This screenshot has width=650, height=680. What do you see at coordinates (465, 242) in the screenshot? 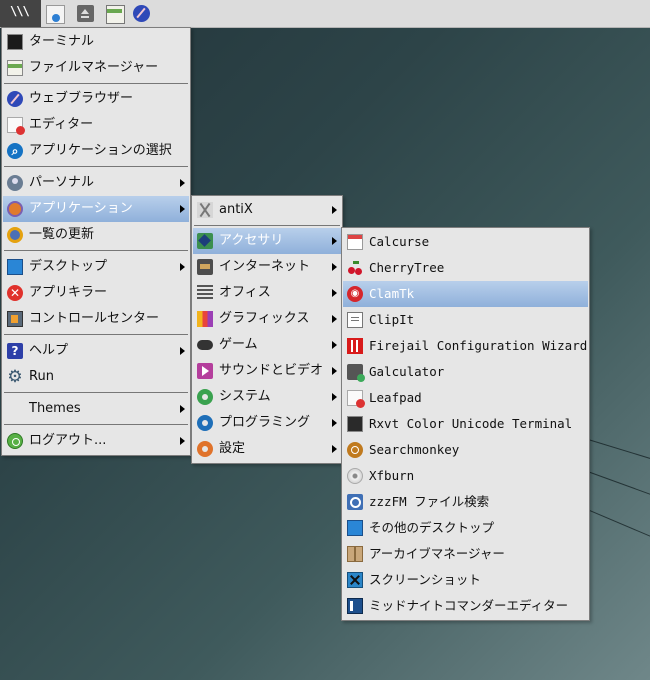
I see `menu-item-calcurse: Calcurse` at bounding box center [465, 242].